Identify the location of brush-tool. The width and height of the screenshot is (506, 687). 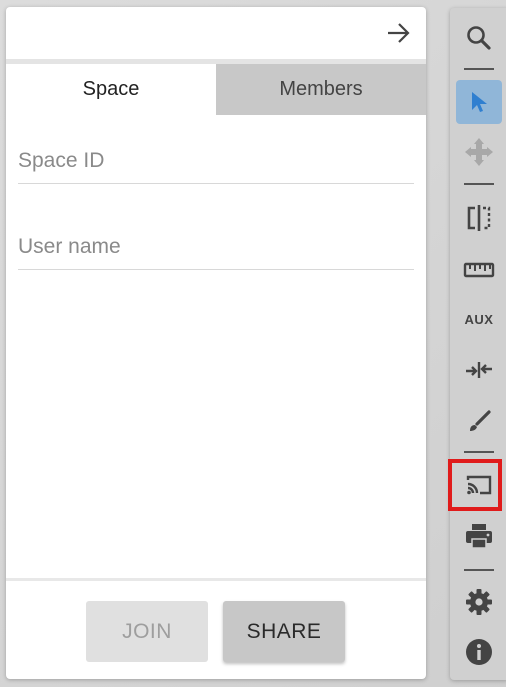
(479, 422).